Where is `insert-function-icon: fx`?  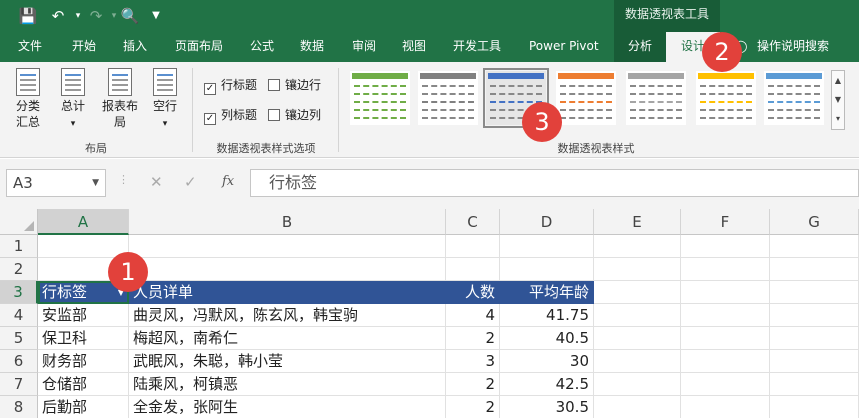
insert-function-icon: fx is located at coordinates (228, 181).